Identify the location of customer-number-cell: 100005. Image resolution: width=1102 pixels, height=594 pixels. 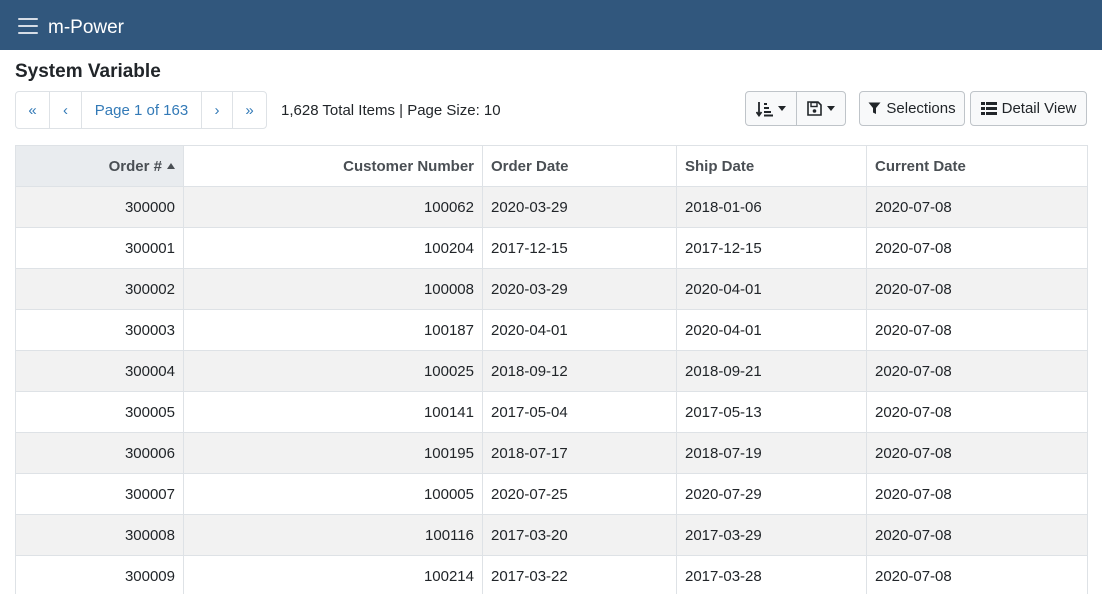
(333, 494).